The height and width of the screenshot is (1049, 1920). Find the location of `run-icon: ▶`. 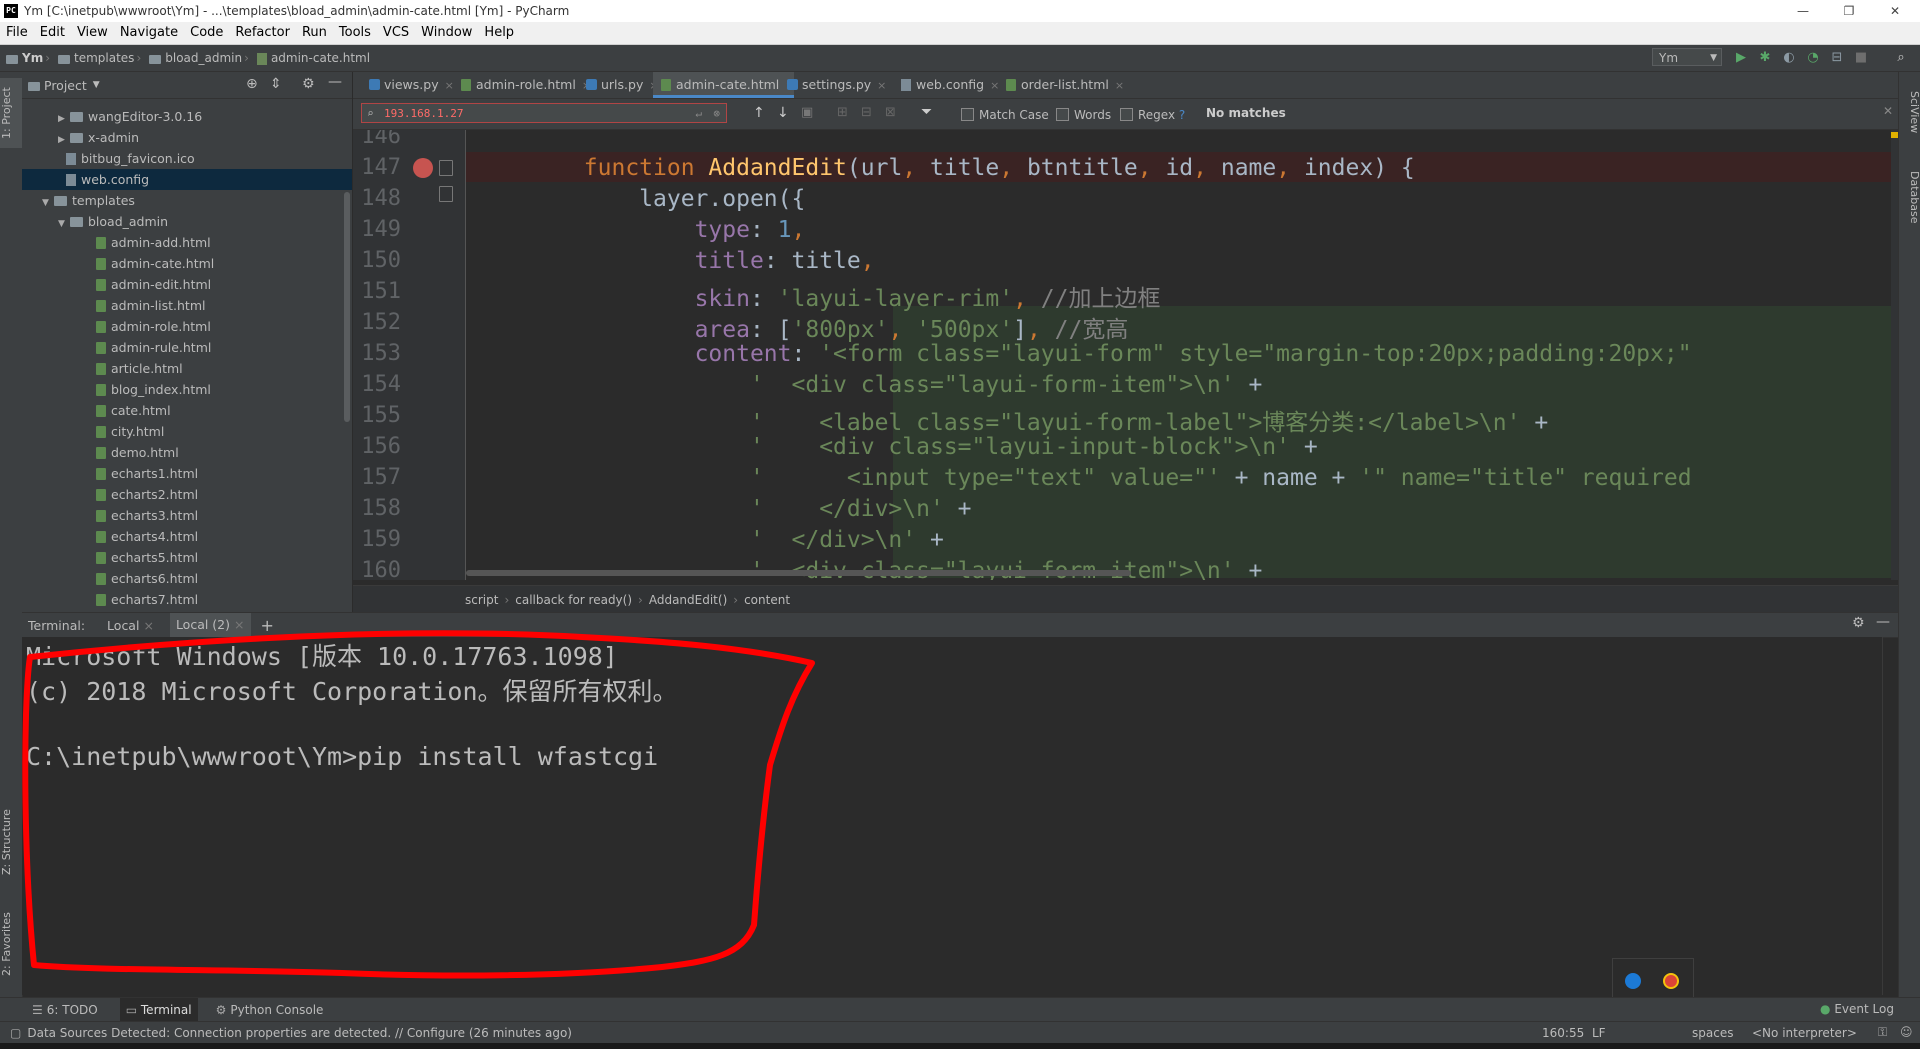

run-icon: ▶ is located at coordinates (1741, 58).